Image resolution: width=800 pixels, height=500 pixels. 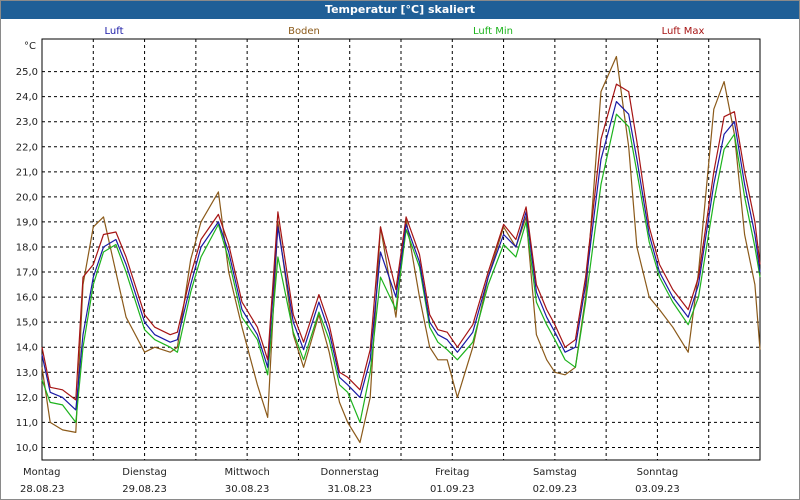 What do you see at coordinates (452, 472) in the screenshot?
I see `x-day-label: Freitag` at bounding box center [452, 472].